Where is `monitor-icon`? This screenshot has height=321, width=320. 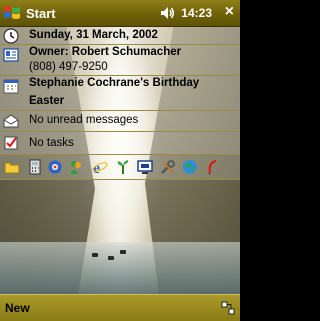
monitor-icon is located at coordinates (145, 167).